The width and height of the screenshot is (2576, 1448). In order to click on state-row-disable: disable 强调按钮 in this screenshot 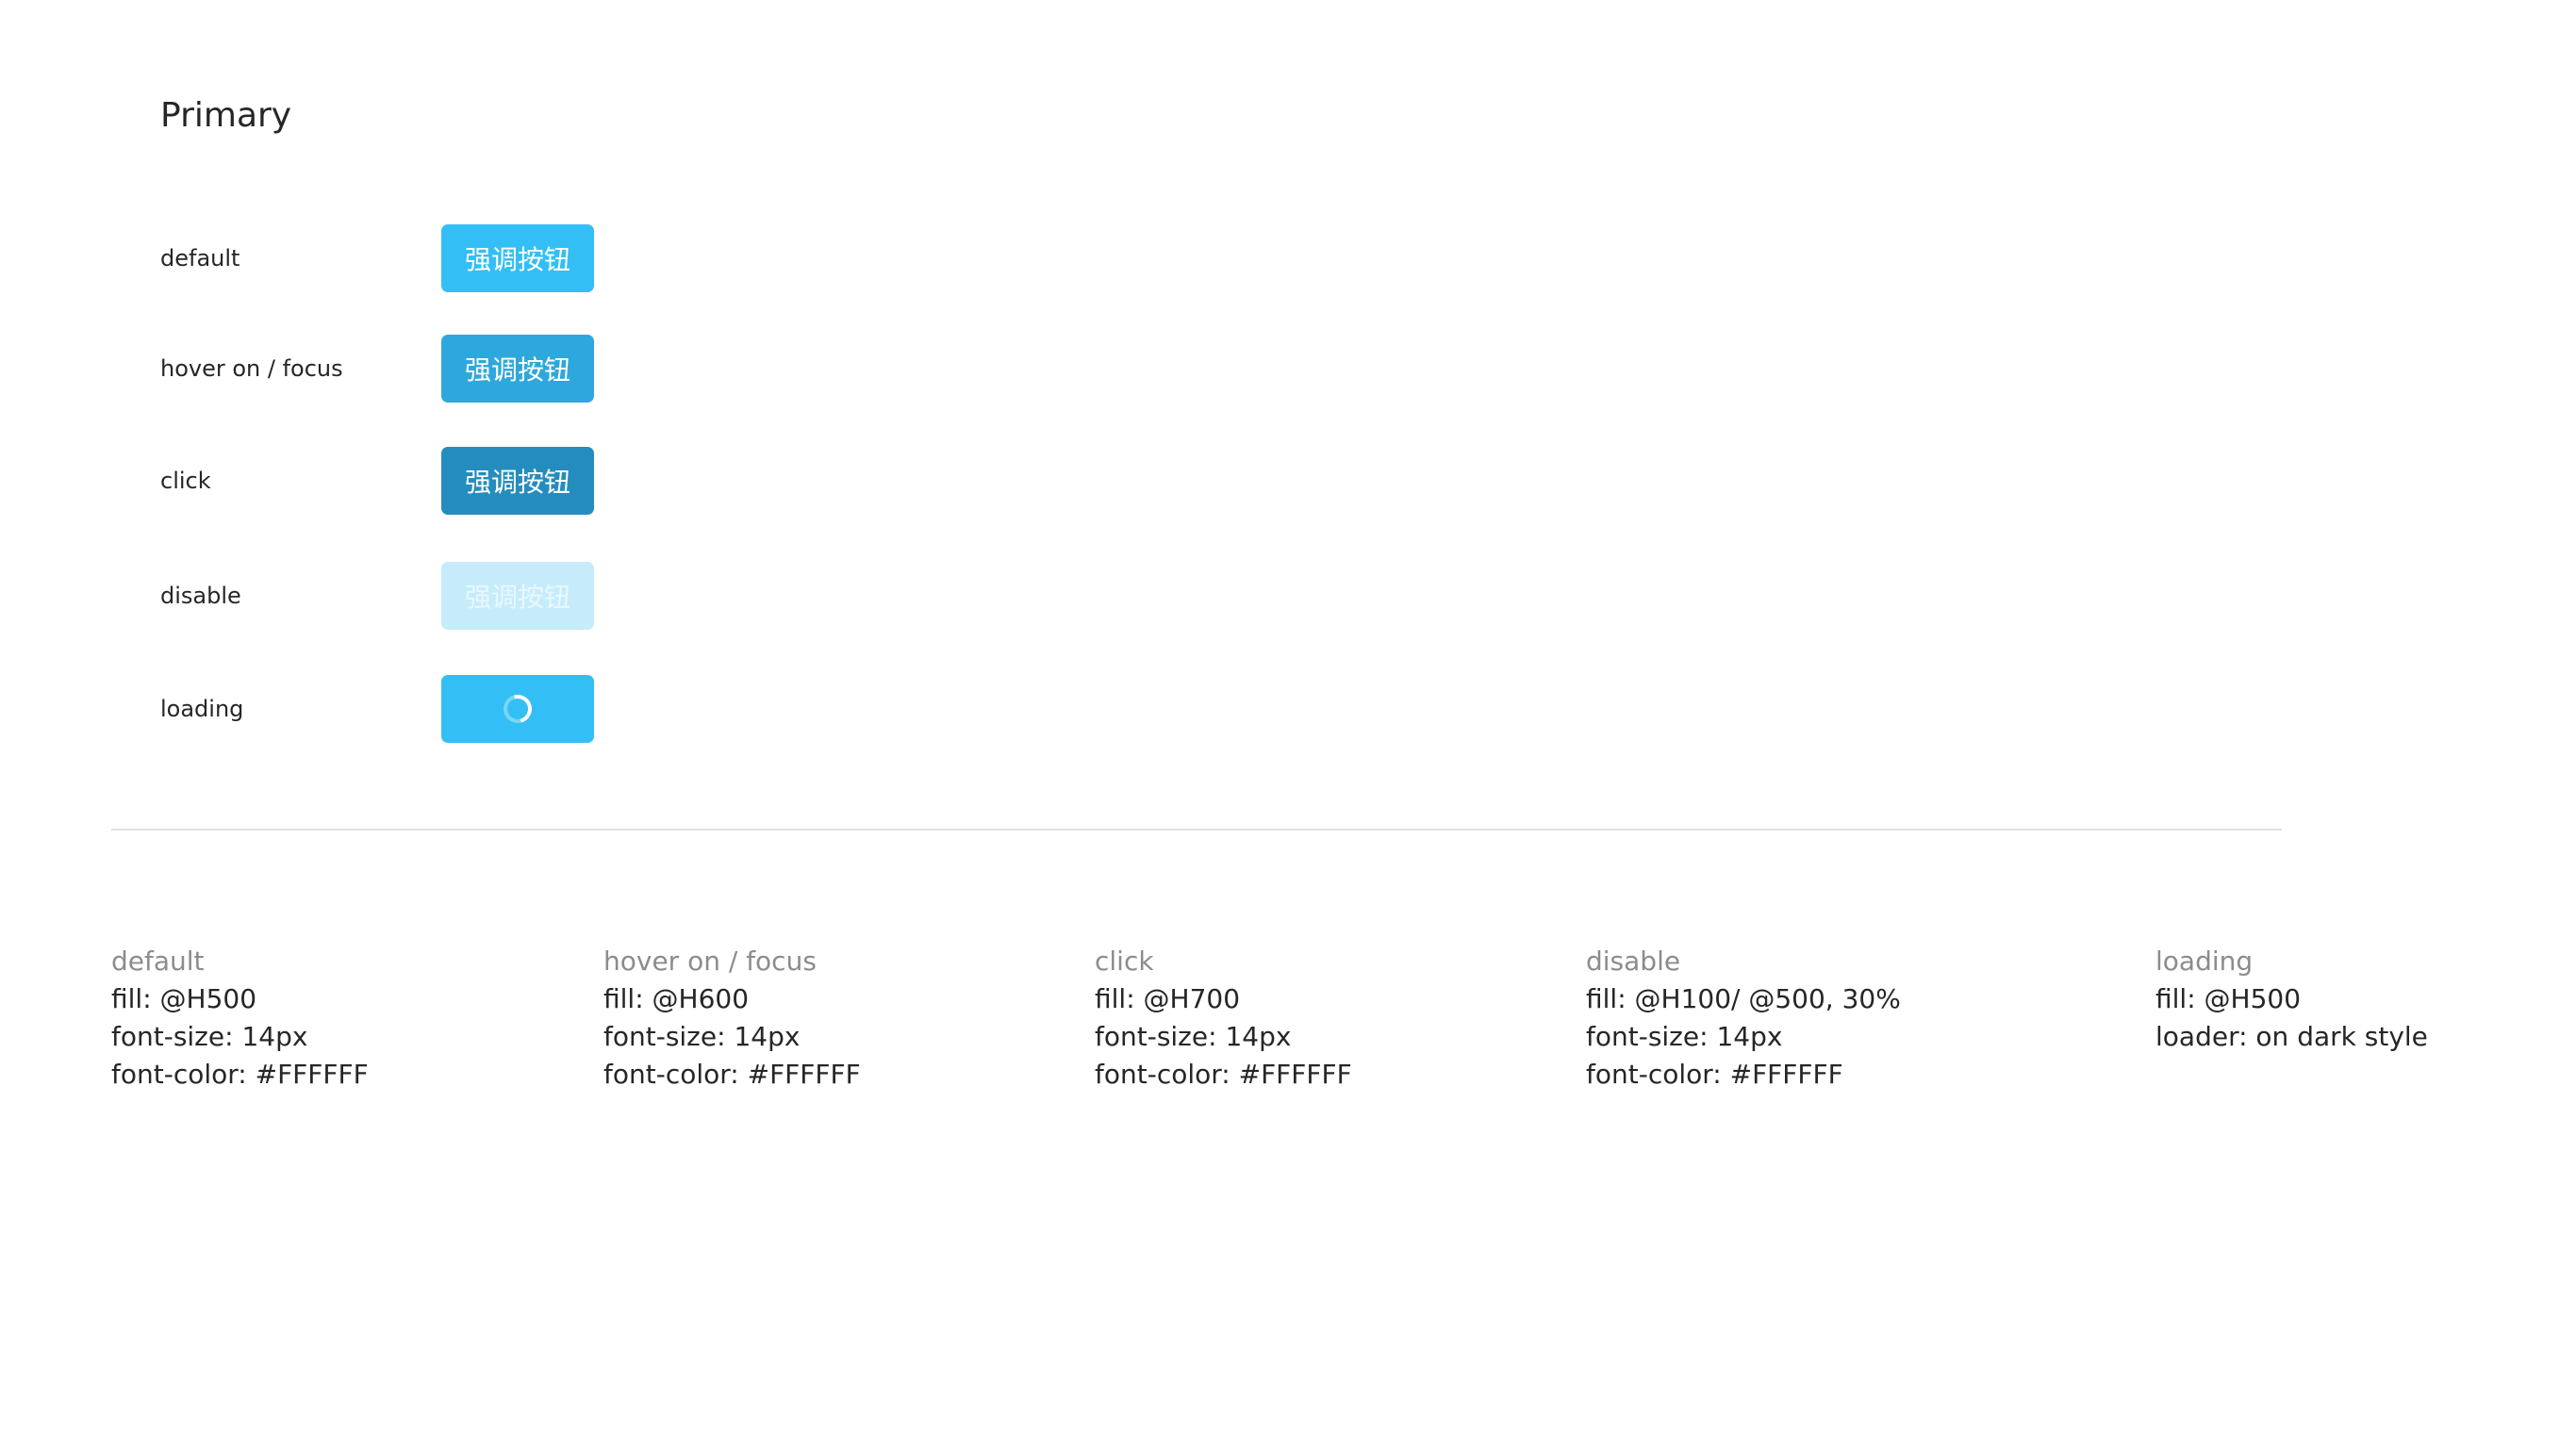, I will do `click(443, 596)`.